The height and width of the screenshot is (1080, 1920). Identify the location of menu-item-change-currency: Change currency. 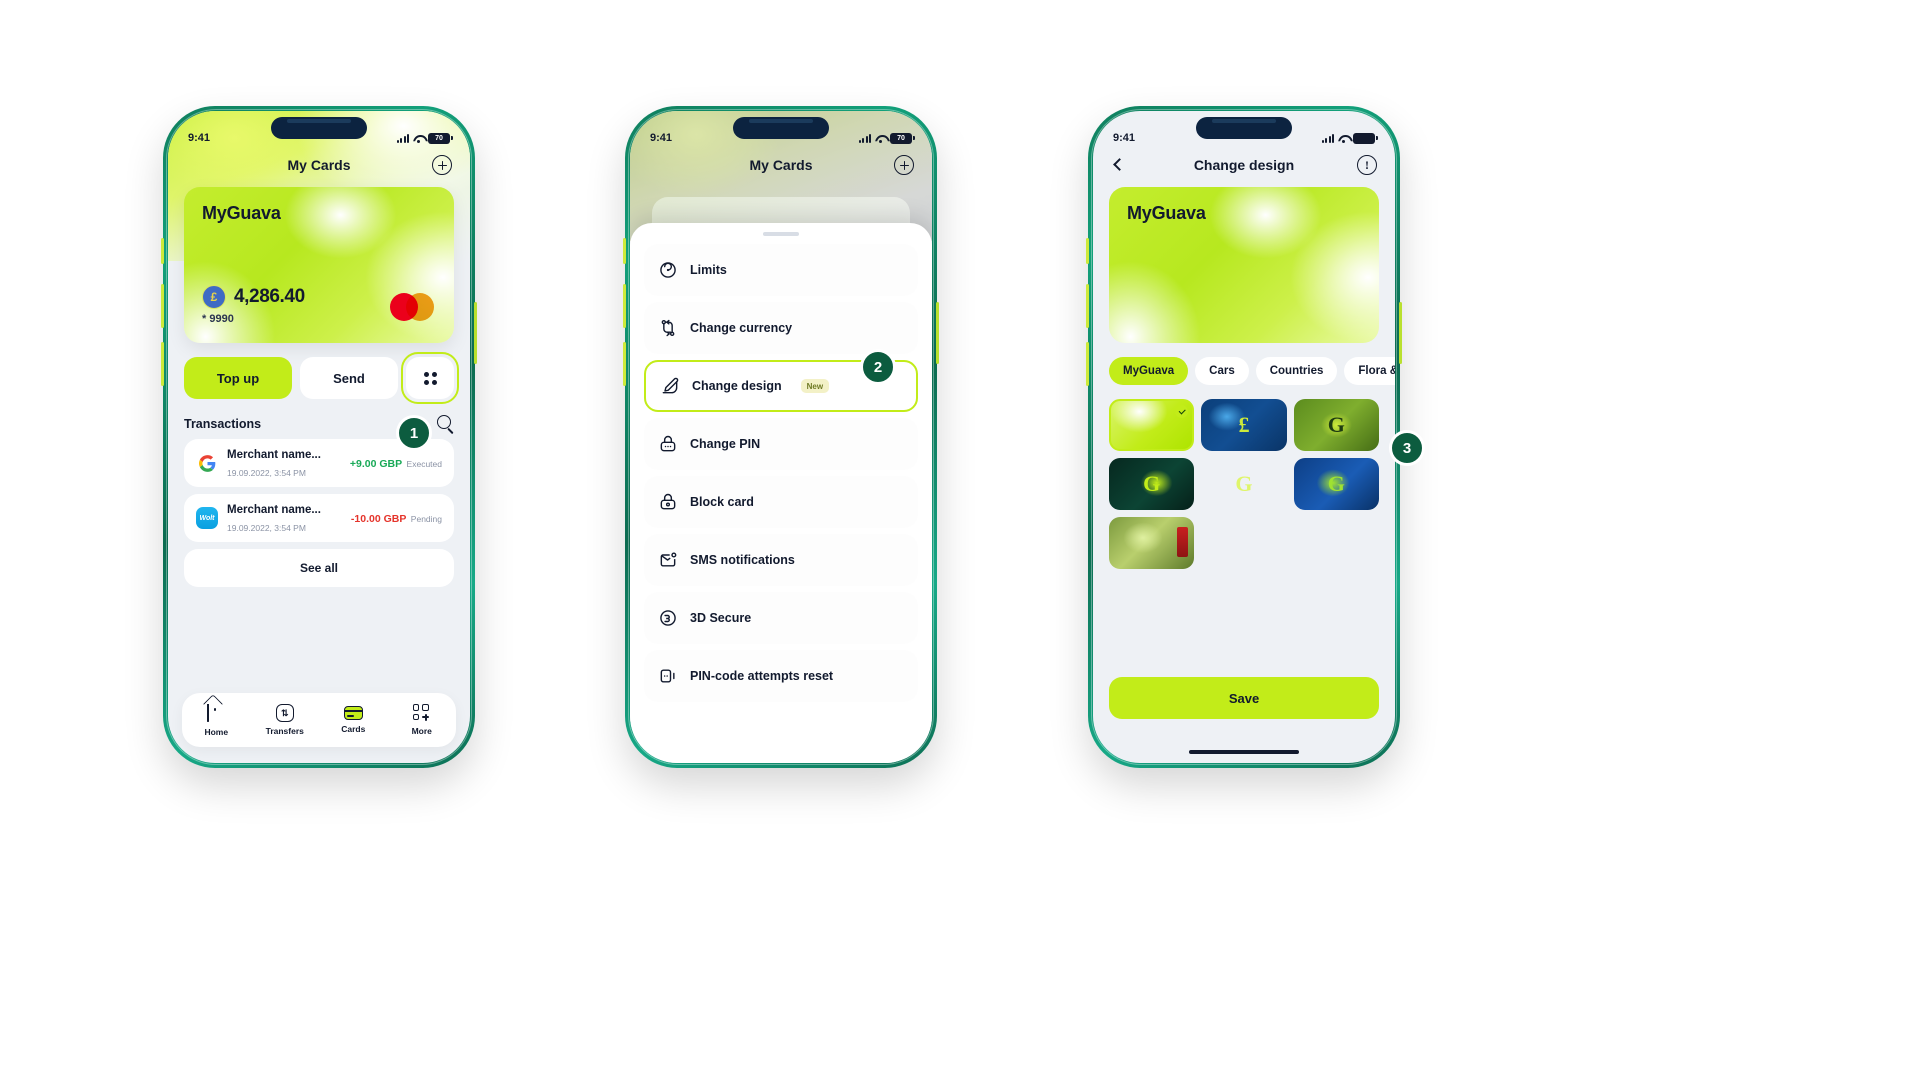
(781, 328).